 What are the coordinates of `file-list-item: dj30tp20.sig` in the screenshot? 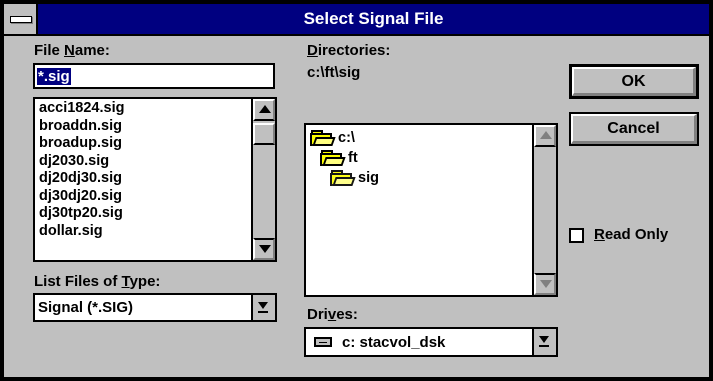 It's located at (81, 214).